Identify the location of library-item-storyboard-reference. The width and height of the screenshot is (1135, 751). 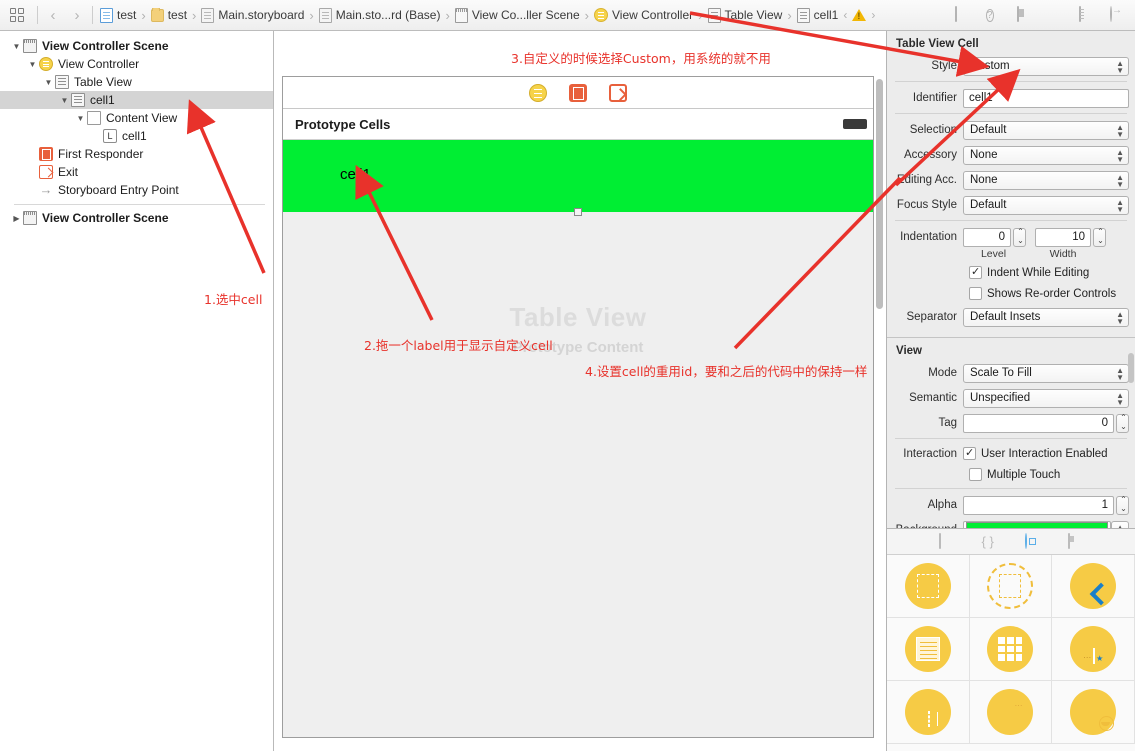
(1011, 586).